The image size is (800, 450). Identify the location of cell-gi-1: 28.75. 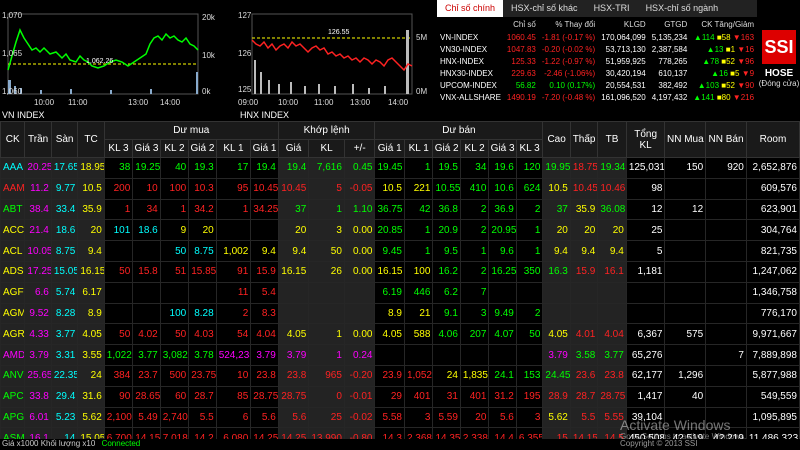
(264, 396).